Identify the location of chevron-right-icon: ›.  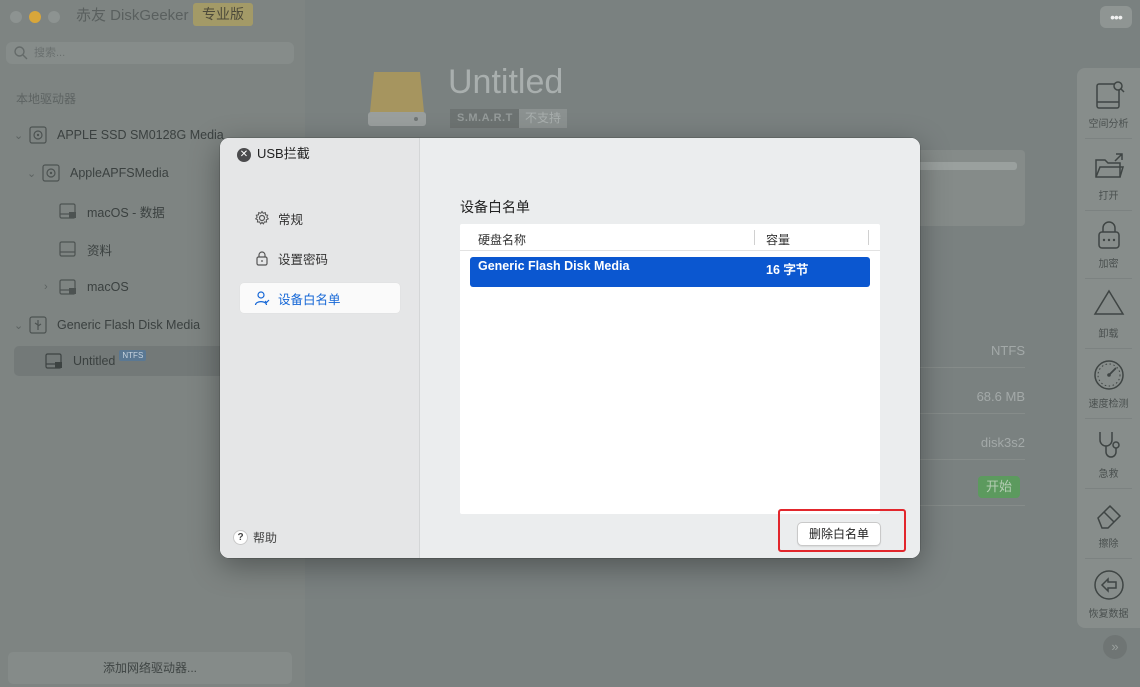
(51, 287).